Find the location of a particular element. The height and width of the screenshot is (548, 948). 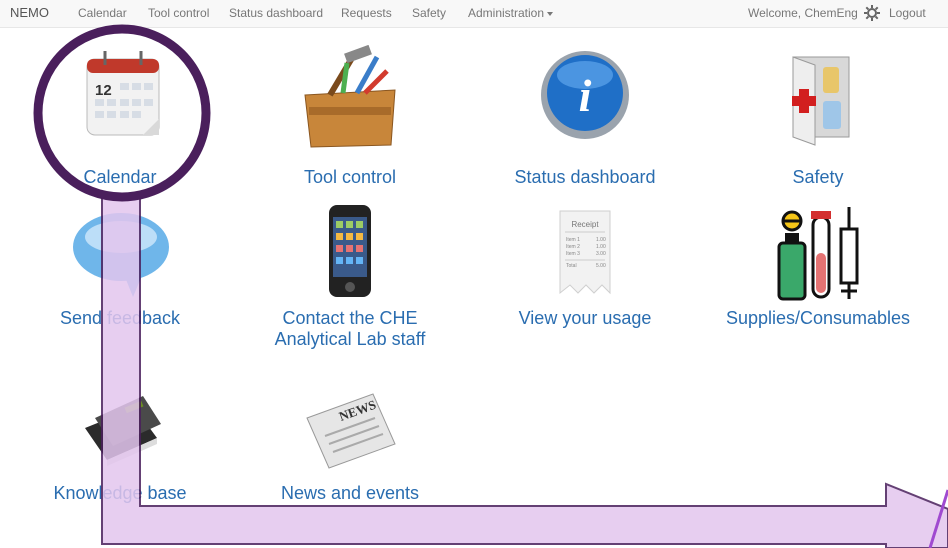

info-icon: i is located at coordinates (585, 95).